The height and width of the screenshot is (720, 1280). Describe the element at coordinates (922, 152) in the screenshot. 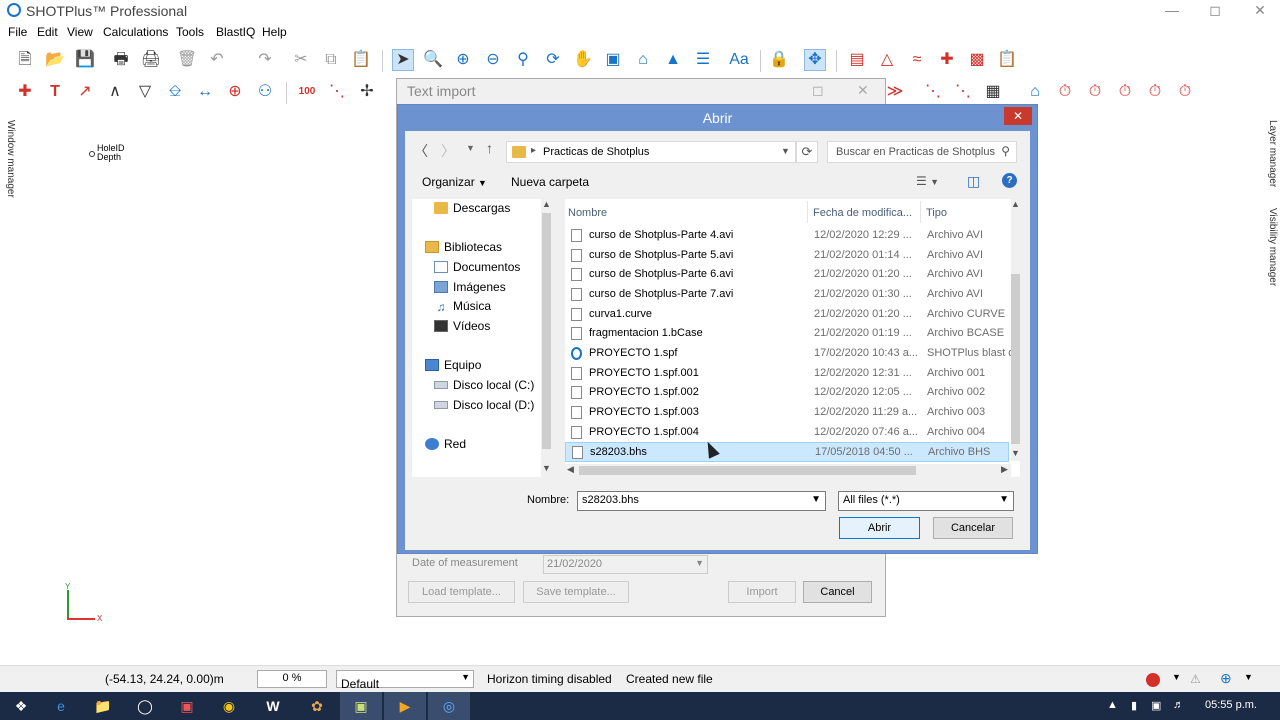

I see `search-box: Buscar en Practicas de Shotplus ⚲` at that location.